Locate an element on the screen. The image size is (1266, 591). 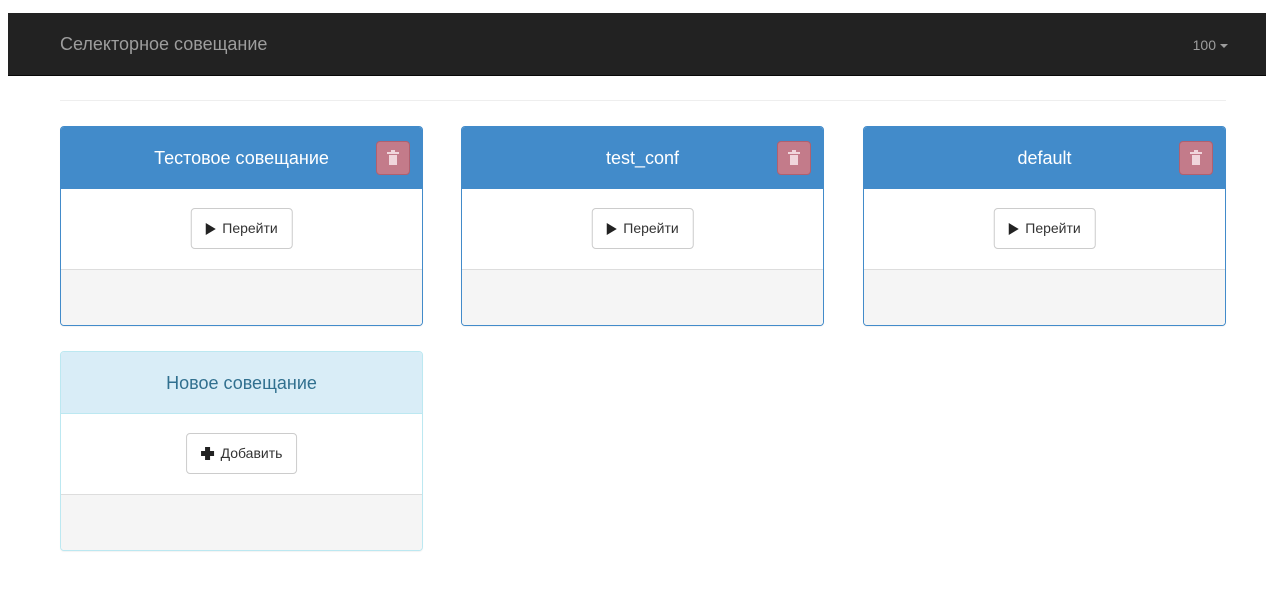
divider is located at coordinates (643, 100).